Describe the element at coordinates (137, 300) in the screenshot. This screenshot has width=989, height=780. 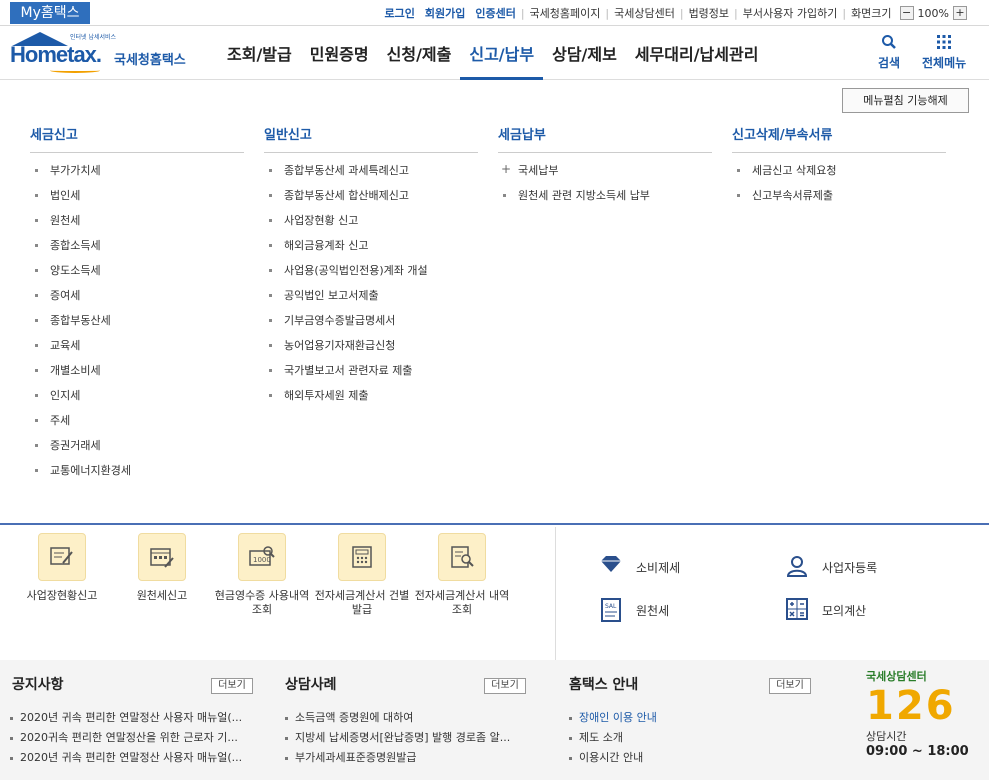
I see `menu-item: 증여세` at that location.